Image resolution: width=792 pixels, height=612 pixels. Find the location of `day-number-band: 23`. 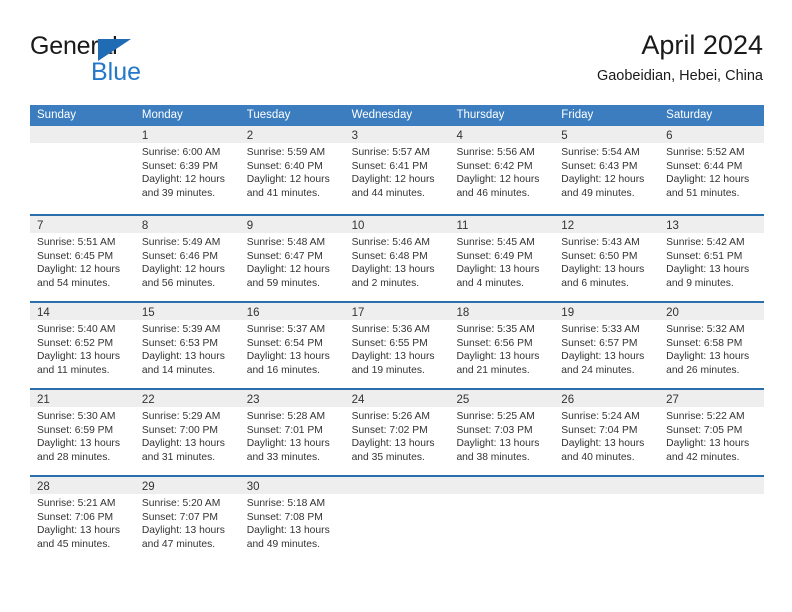

day-number-band: 23 is located at coordinates (292, 398).